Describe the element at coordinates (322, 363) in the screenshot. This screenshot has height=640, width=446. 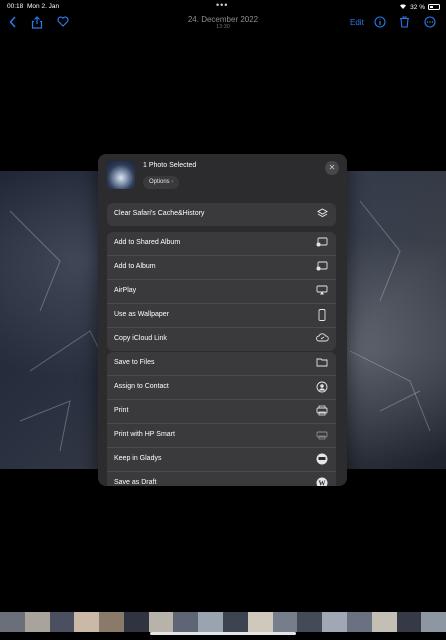
I see `folder-icon` at that location.